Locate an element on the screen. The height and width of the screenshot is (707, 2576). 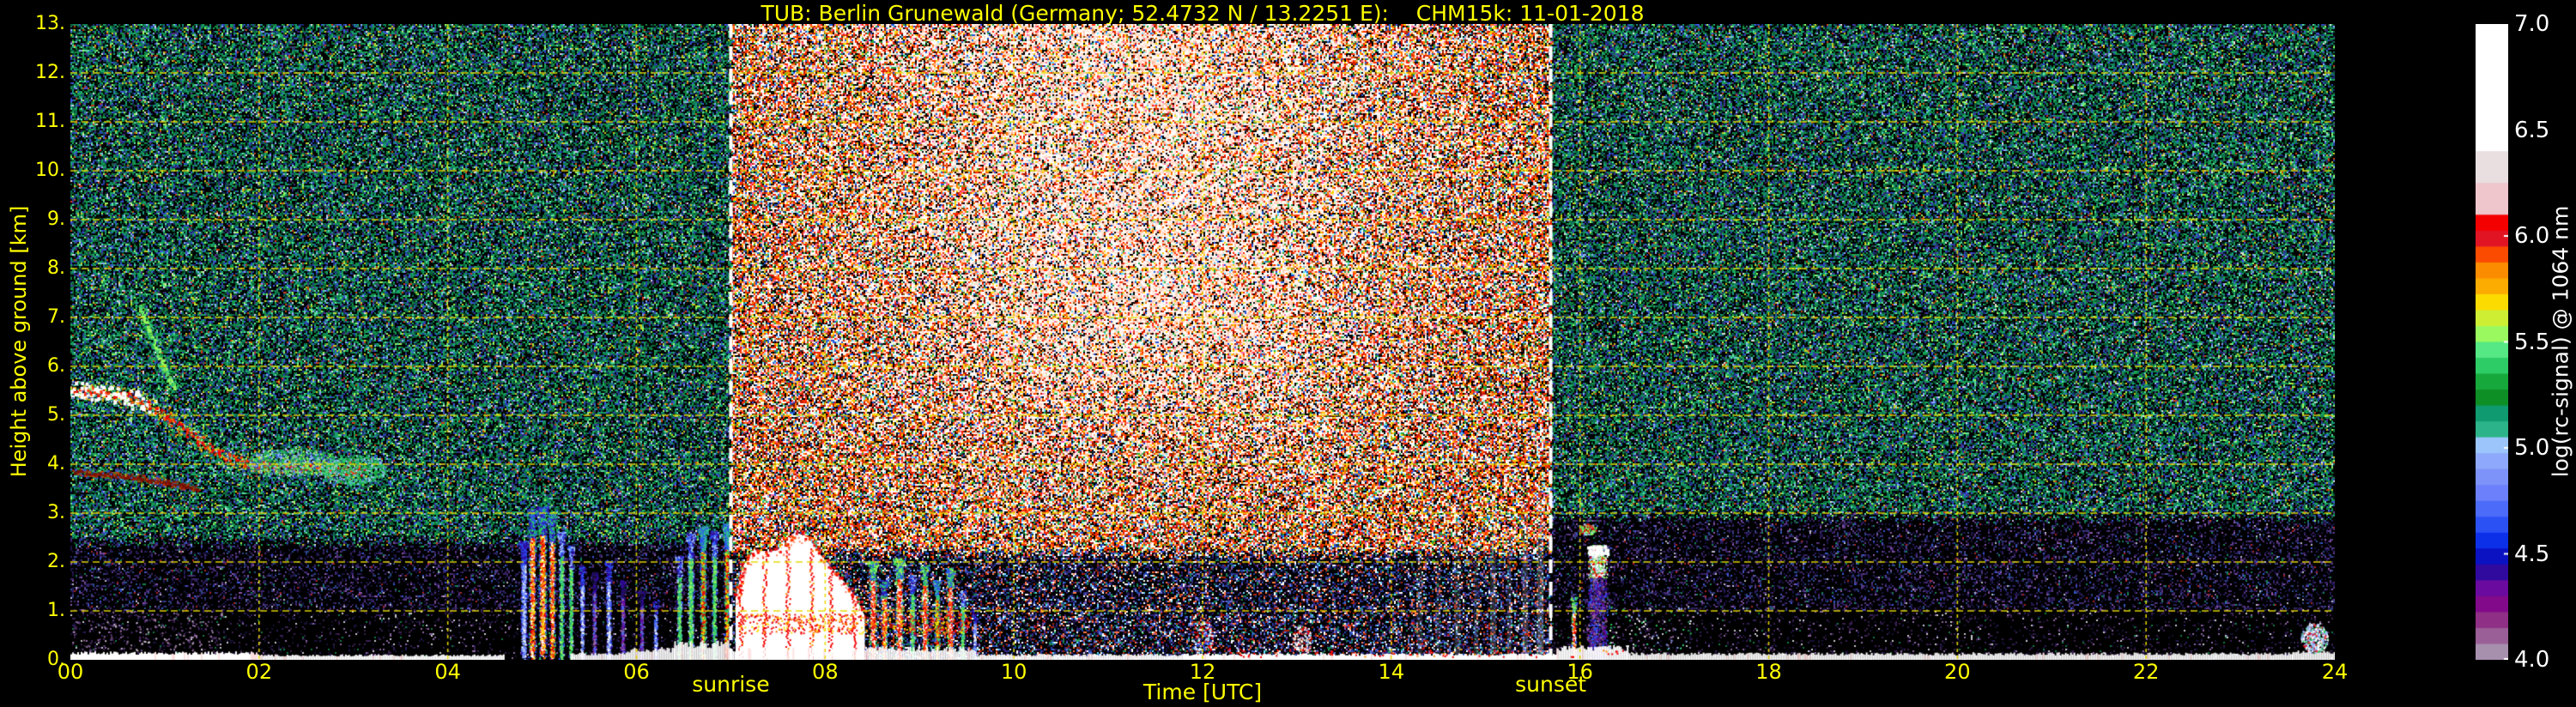
colorbar-canvas is located at coordinates (2492, 342).